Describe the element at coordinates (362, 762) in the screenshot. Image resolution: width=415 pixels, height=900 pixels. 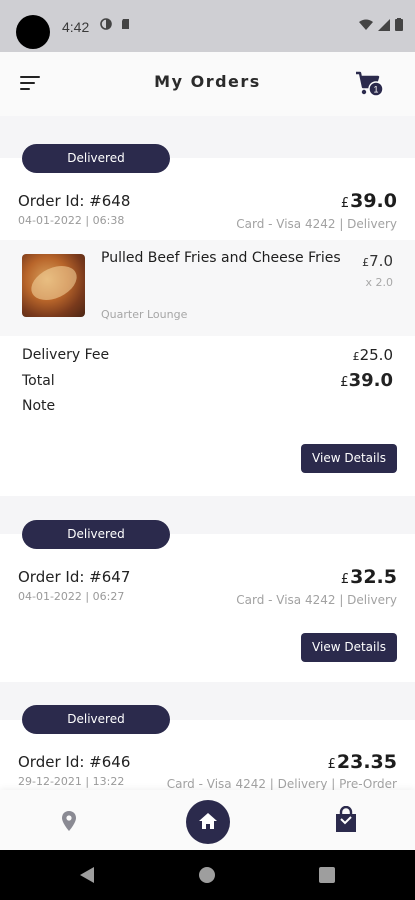
I see `order-total: £23.35` at that location.